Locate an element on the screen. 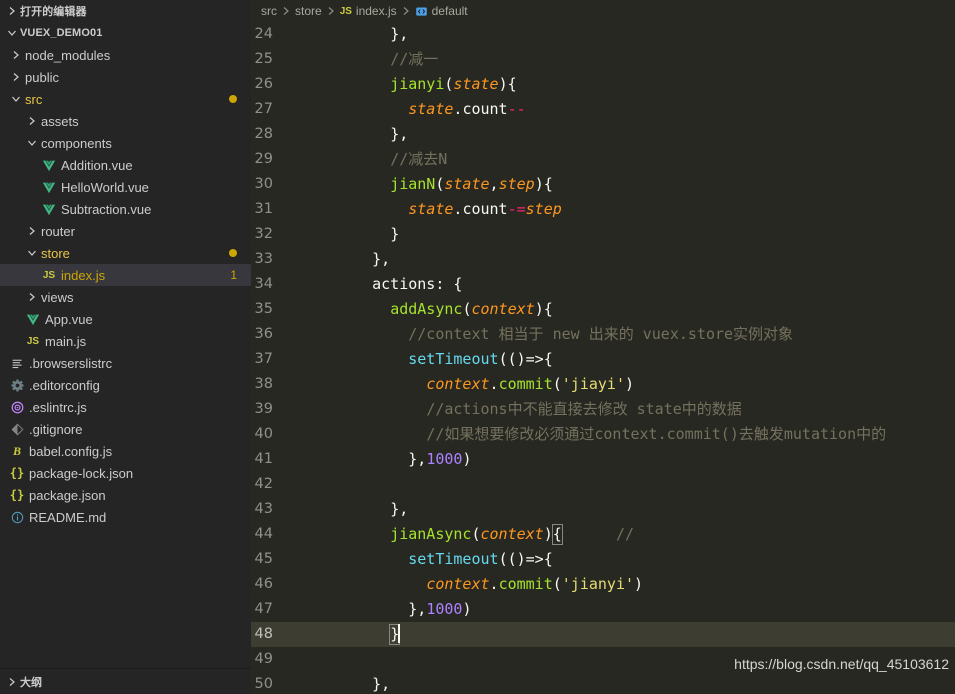 The image size is (955, 694). code-token: 'jiayi' is located at coordinates (593, 384).